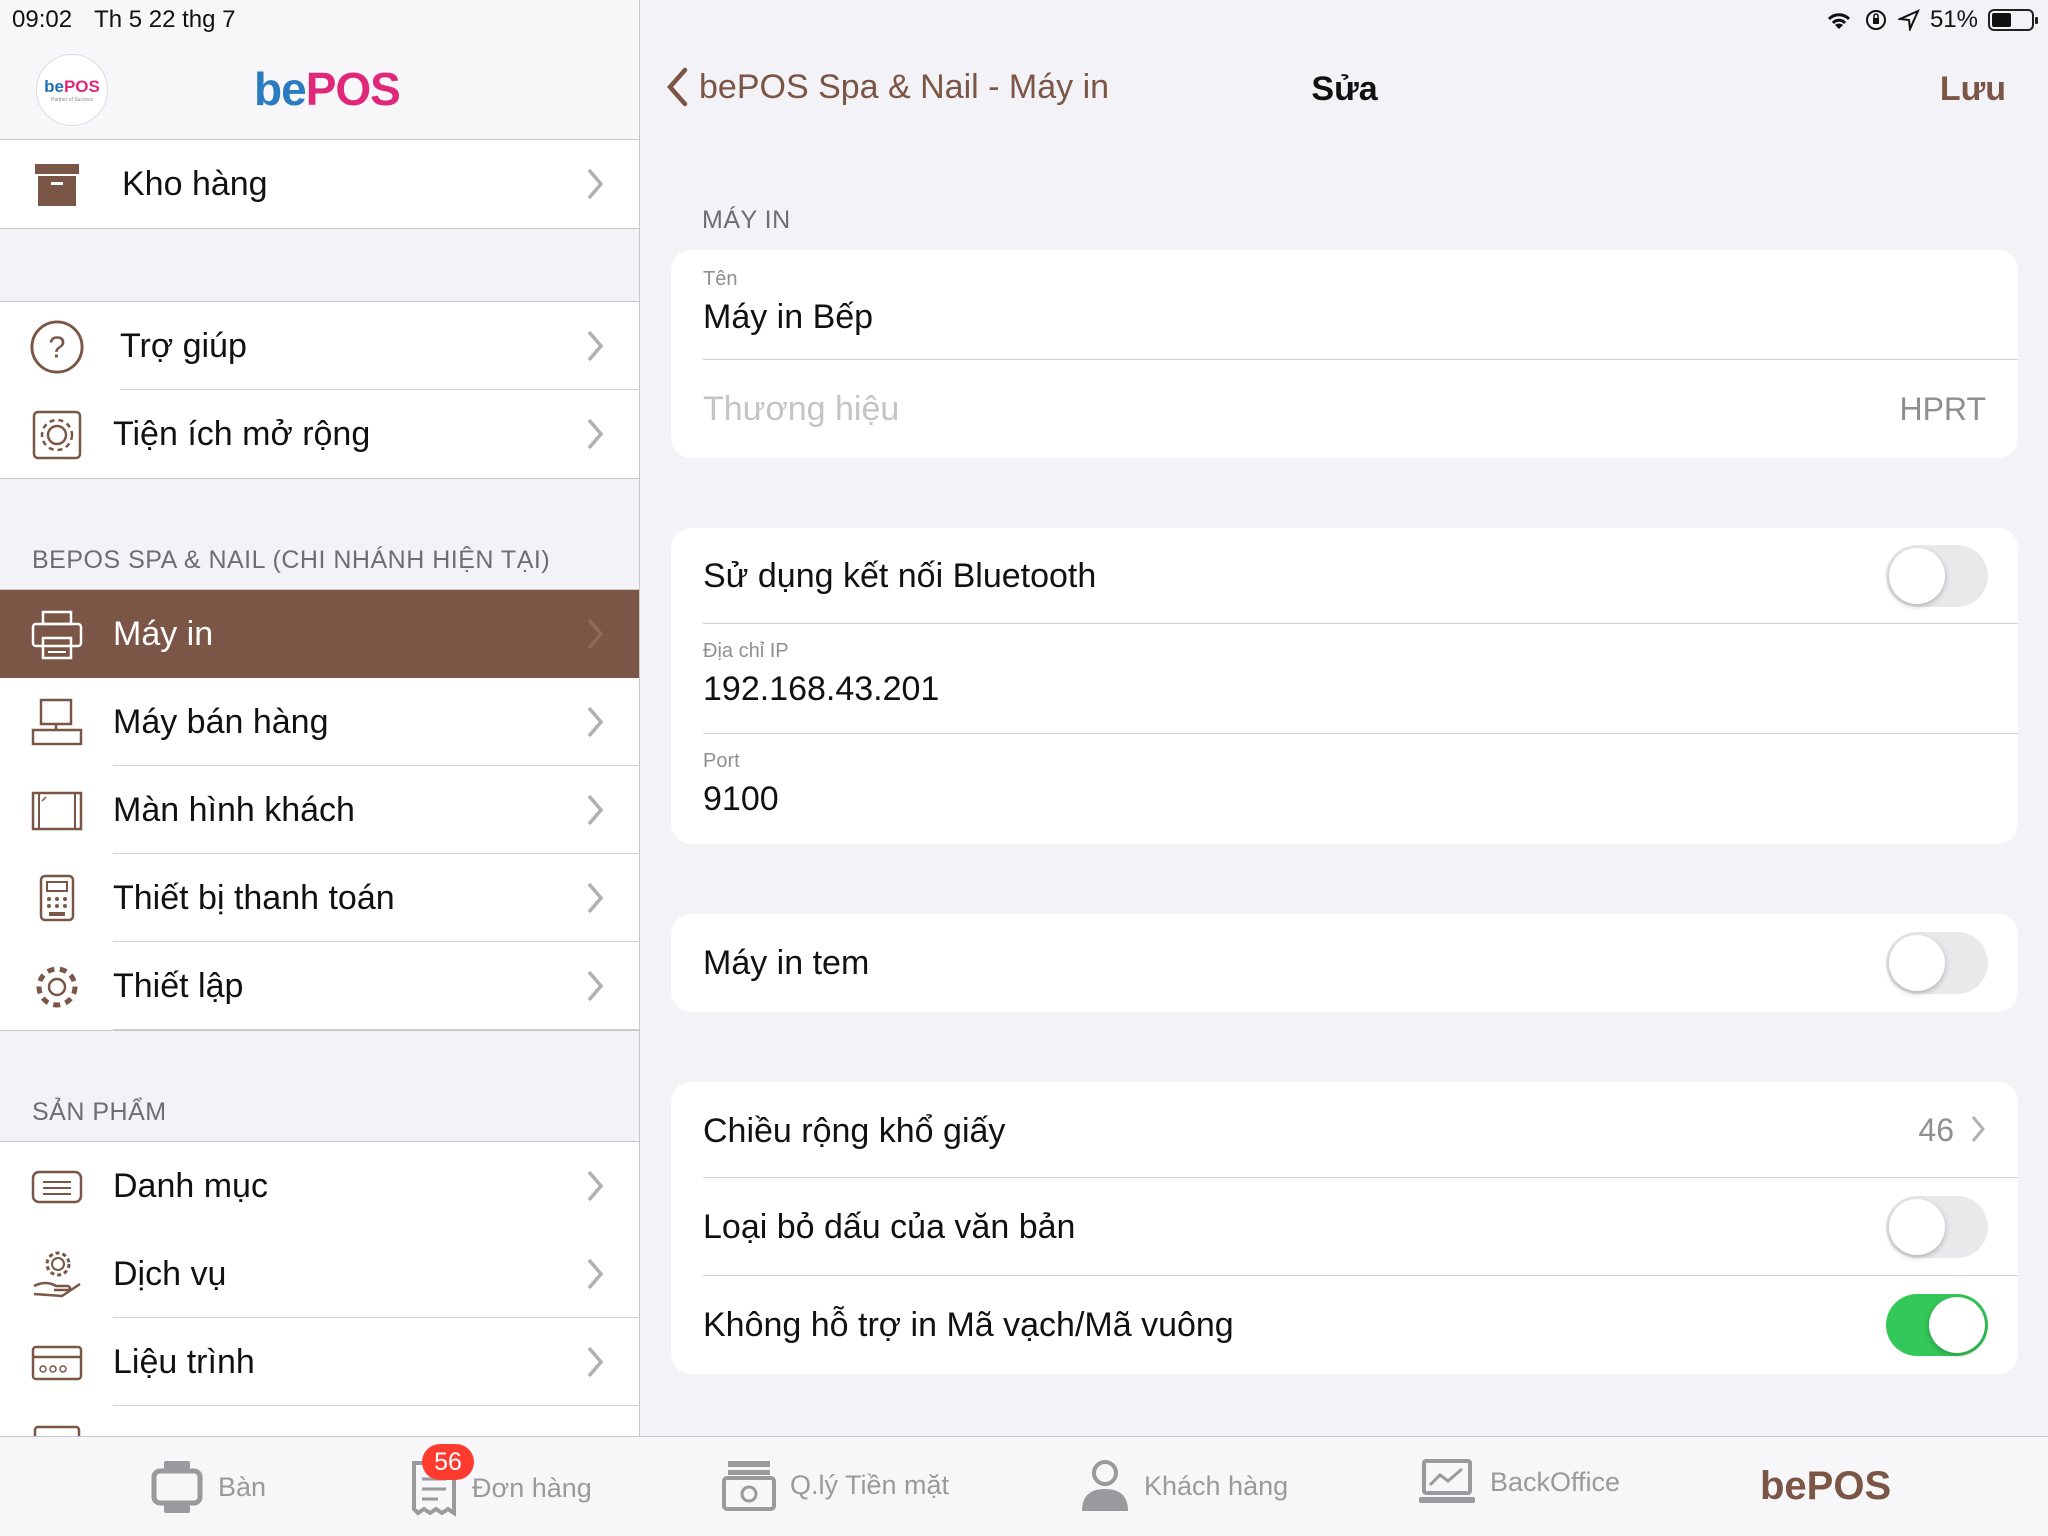 The image size is (2048, 1536). I want to click on table-icon, so click(177, 1487).